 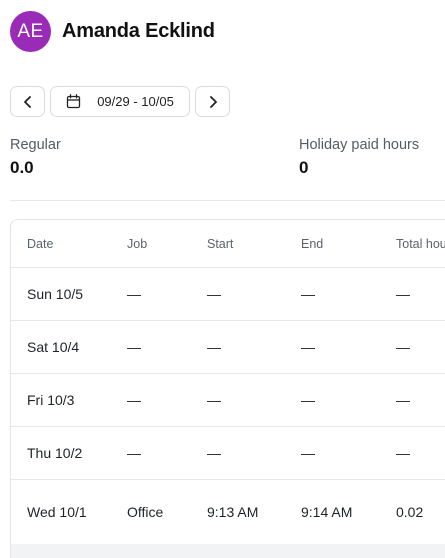 What do you see at coordinates (30, 31) in the screenshot?
I see `avatar: AE` at bounding box center [30, 31].